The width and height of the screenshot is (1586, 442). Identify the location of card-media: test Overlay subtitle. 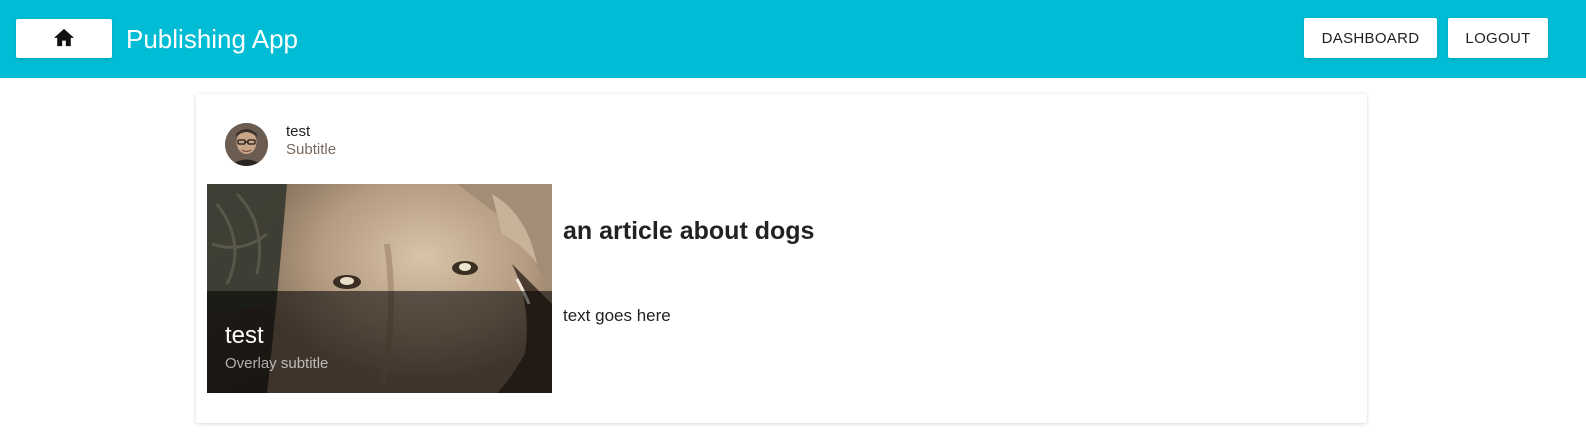
(379, 288).